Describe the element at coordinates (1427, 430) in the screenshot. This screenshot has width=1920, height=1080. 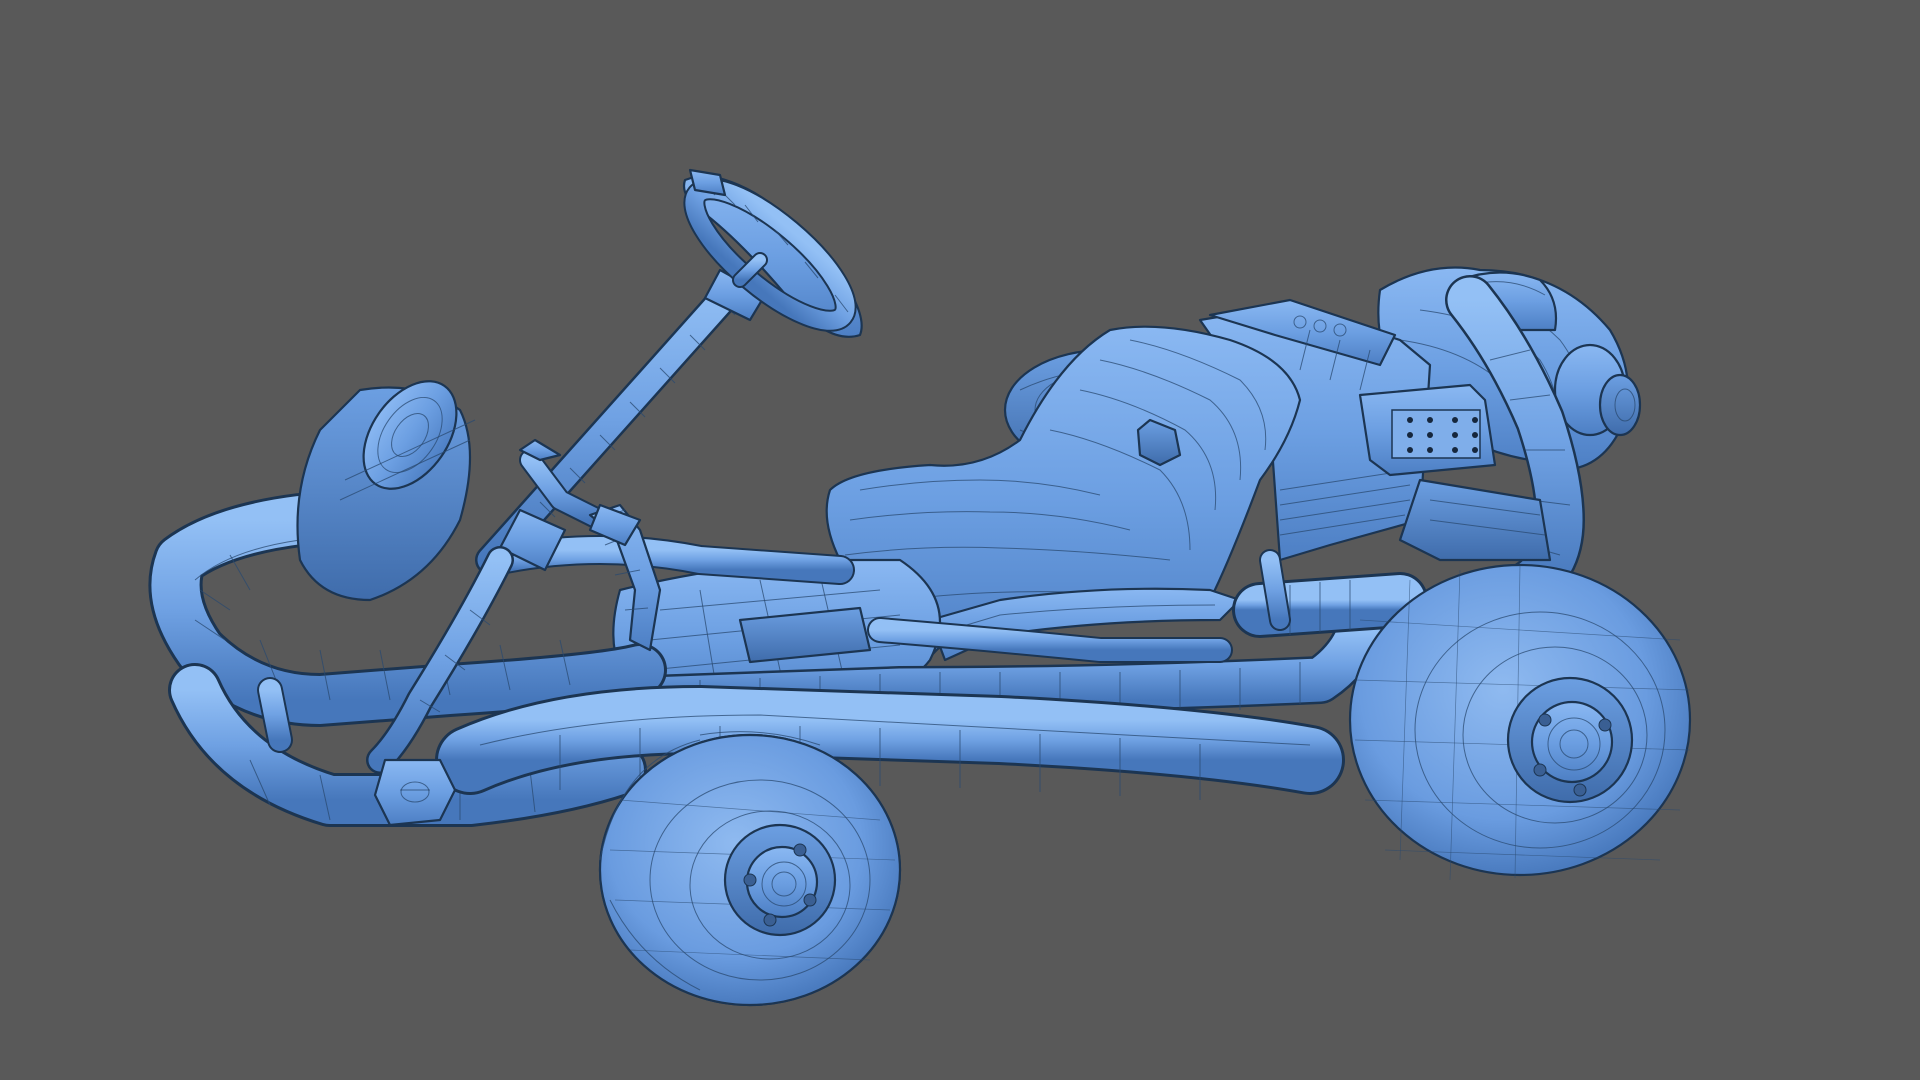
I see `air-intake` at that location.